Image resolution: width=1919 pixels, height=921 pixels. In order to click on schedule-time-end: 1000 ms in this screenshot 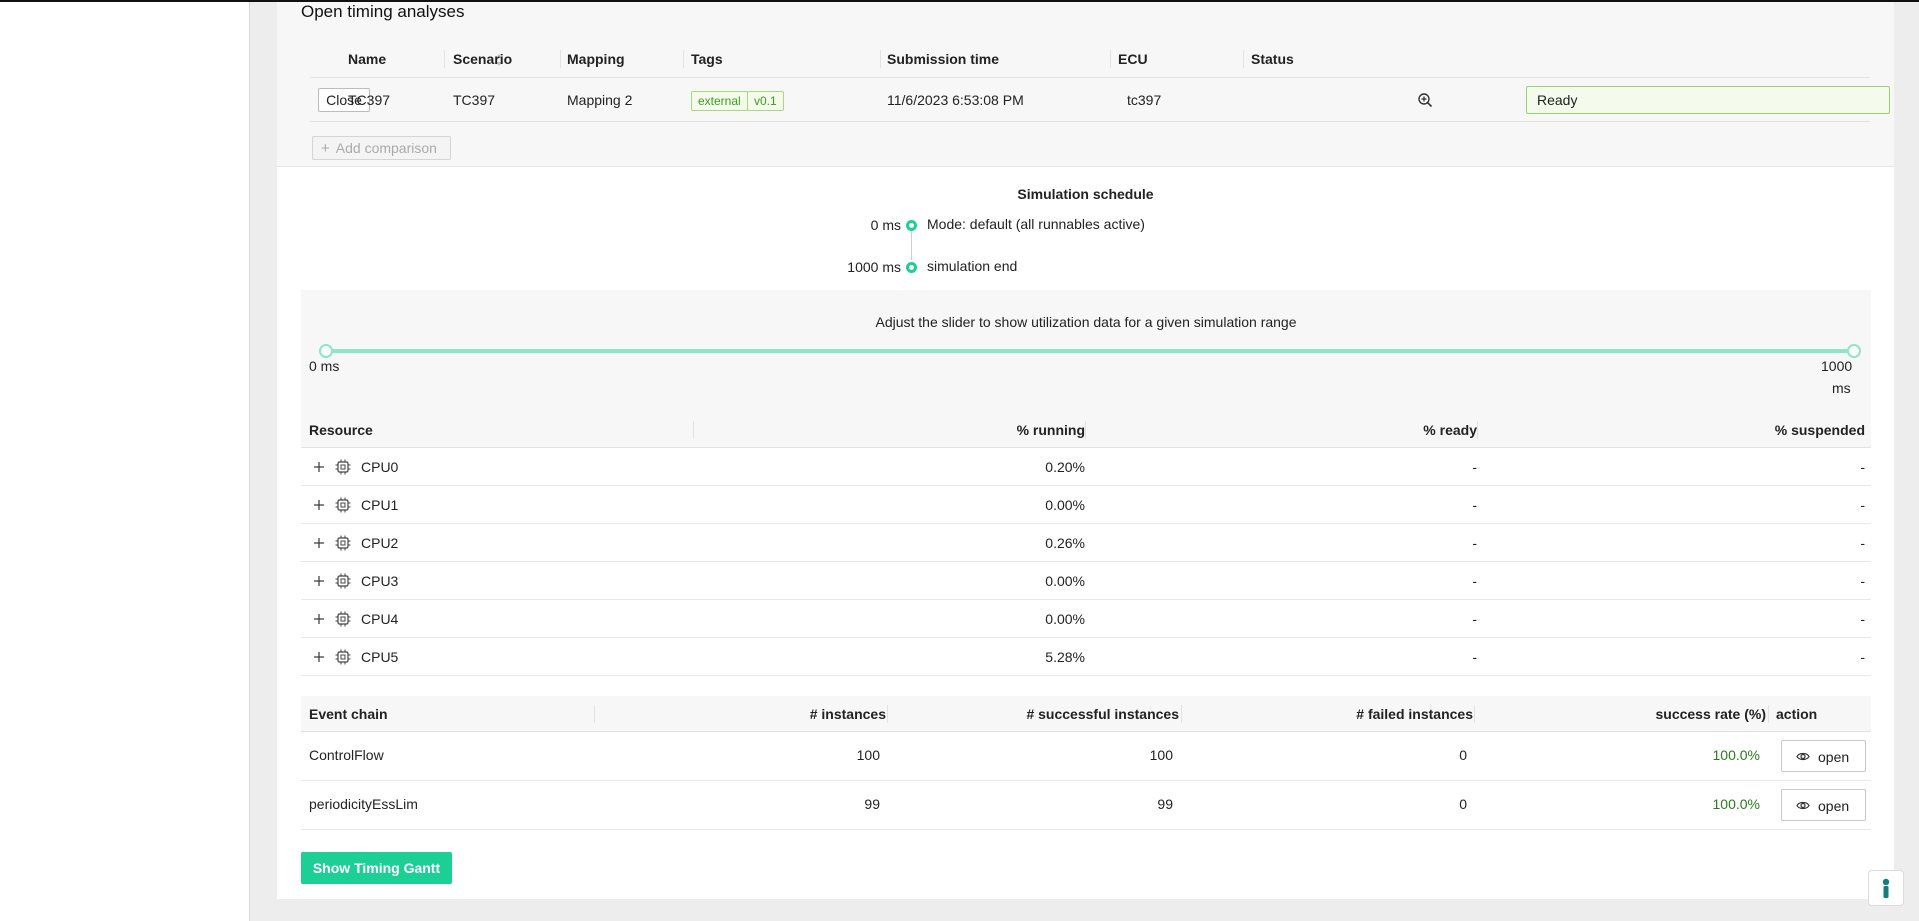, I will do `click(874, 267)`.